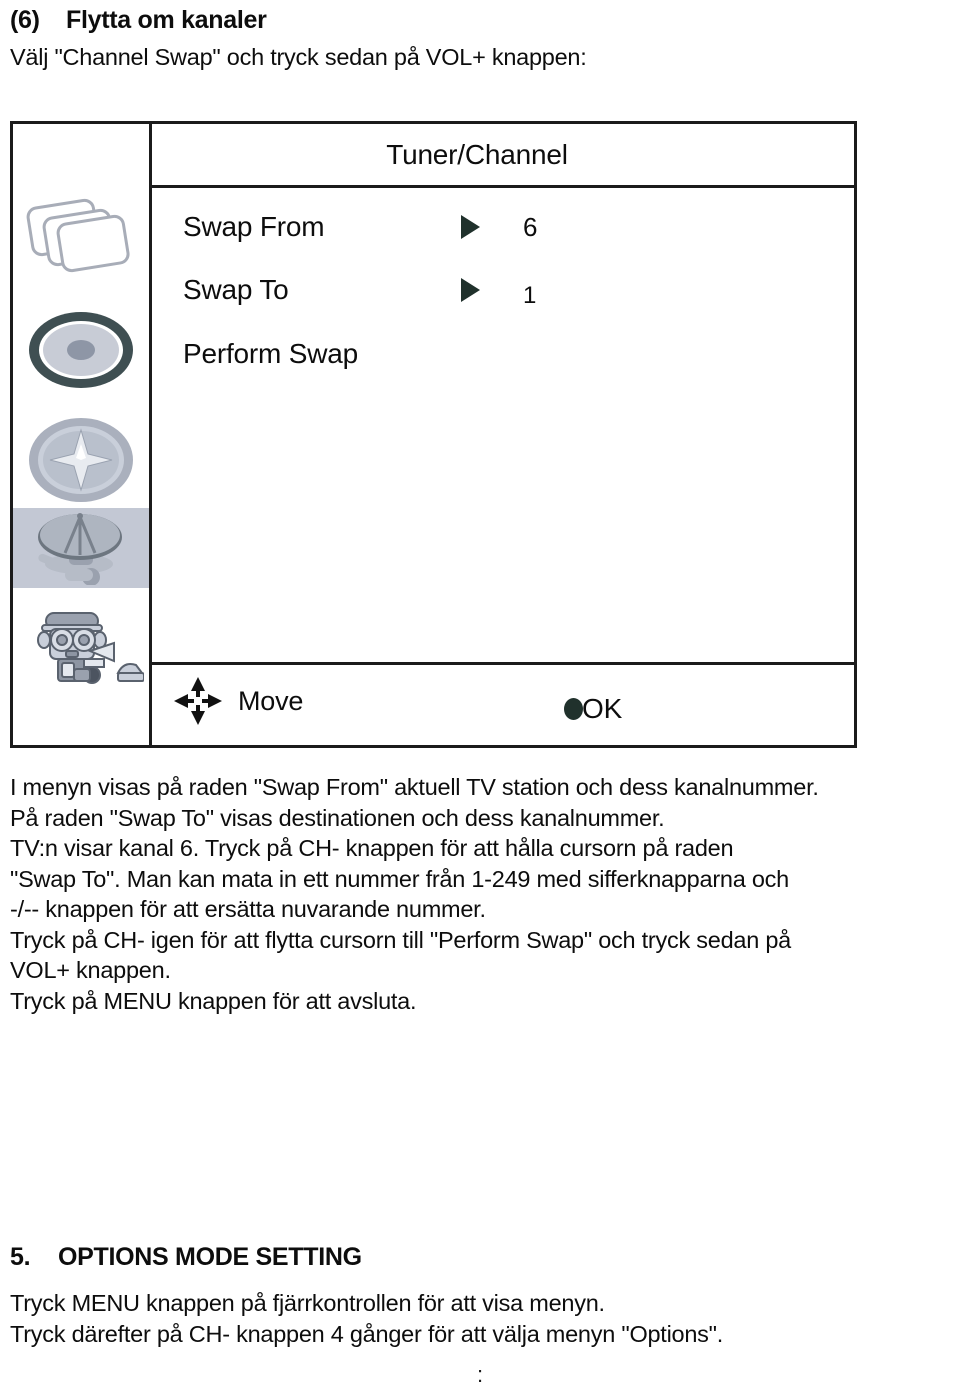 Image resolution: width=960 pixels, height=1396 pixels. Describe the element at coordinates (20, 1257) in the screenshot. I see `section-5-number: 5.` at that location.